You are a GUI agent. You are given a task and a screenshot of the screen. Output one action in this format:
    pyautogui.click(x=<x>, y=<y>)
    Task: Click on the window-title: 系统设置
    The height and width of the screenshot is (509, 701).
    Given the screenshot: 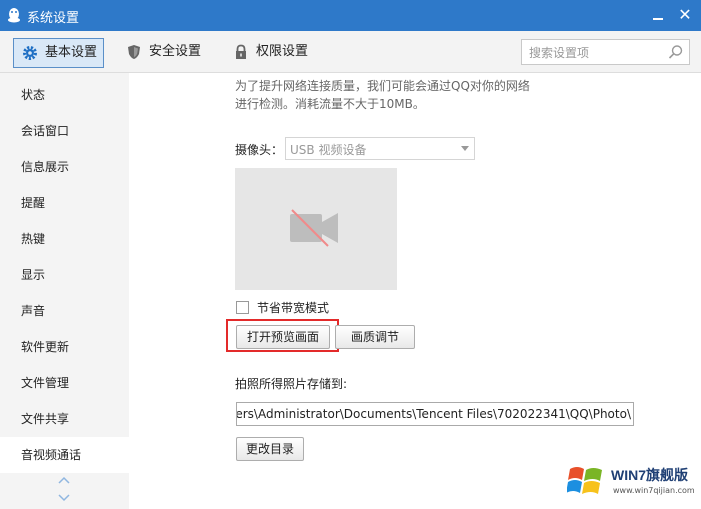 What is the action you would take?
    pyautogui.click(x=53, y=18)
    